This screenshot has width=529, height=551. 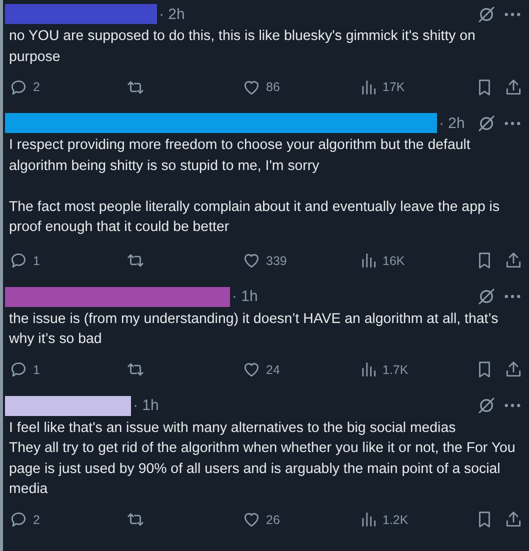 What do you see at coordinates (242, 46) in the screenshot?
I see `post-text: no YOU are supposed to do this, this is like bluesky's gimmick it's shitty on purpose` at bounding box center [242, 46].